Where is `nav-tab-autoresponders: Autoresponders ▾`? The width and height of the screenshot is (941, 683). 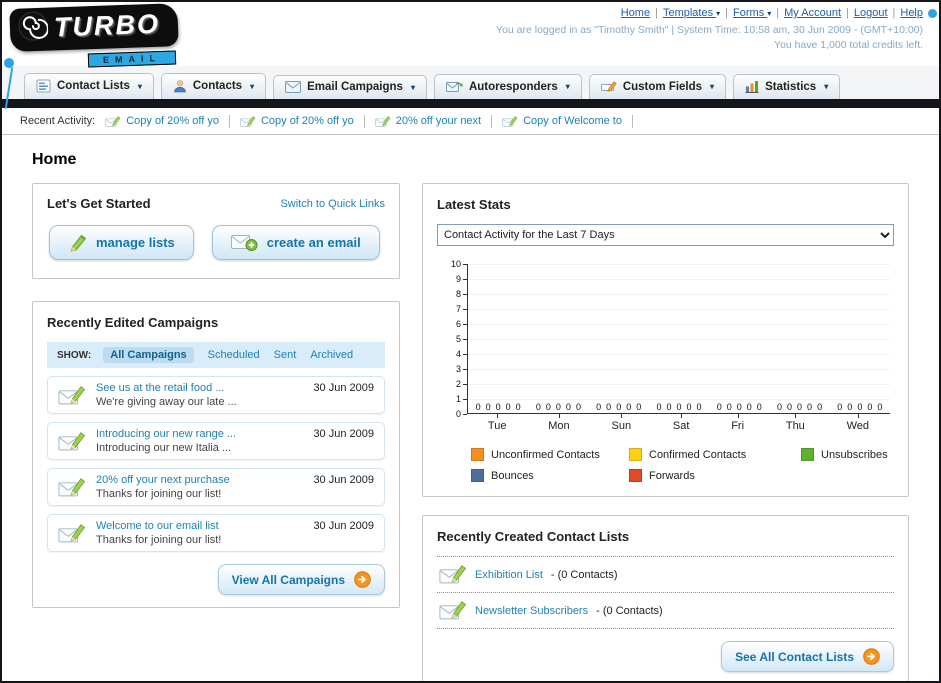 nav-tab-autoresponders: Autoresponders ▾ is located at coordinates (507, 86).